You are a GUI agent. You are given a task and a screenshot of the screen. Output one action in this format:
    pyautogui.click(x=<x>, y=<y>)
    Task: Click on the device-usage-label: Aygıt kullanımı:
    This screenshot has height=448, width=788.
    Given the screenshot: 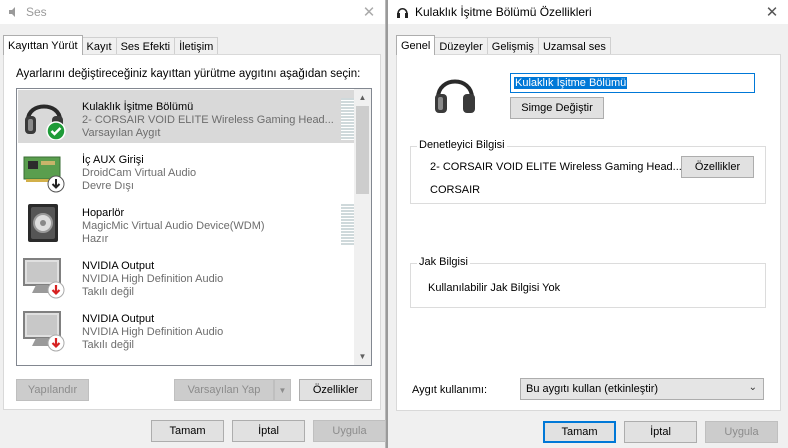 What is the action you would take?
    pyautogui.click(x=449, y=390)
    